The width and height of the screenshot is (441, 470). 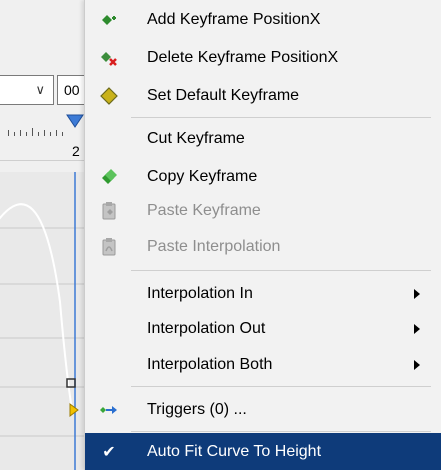 I want to click on playhead-marker, so click(x=75, y=121).